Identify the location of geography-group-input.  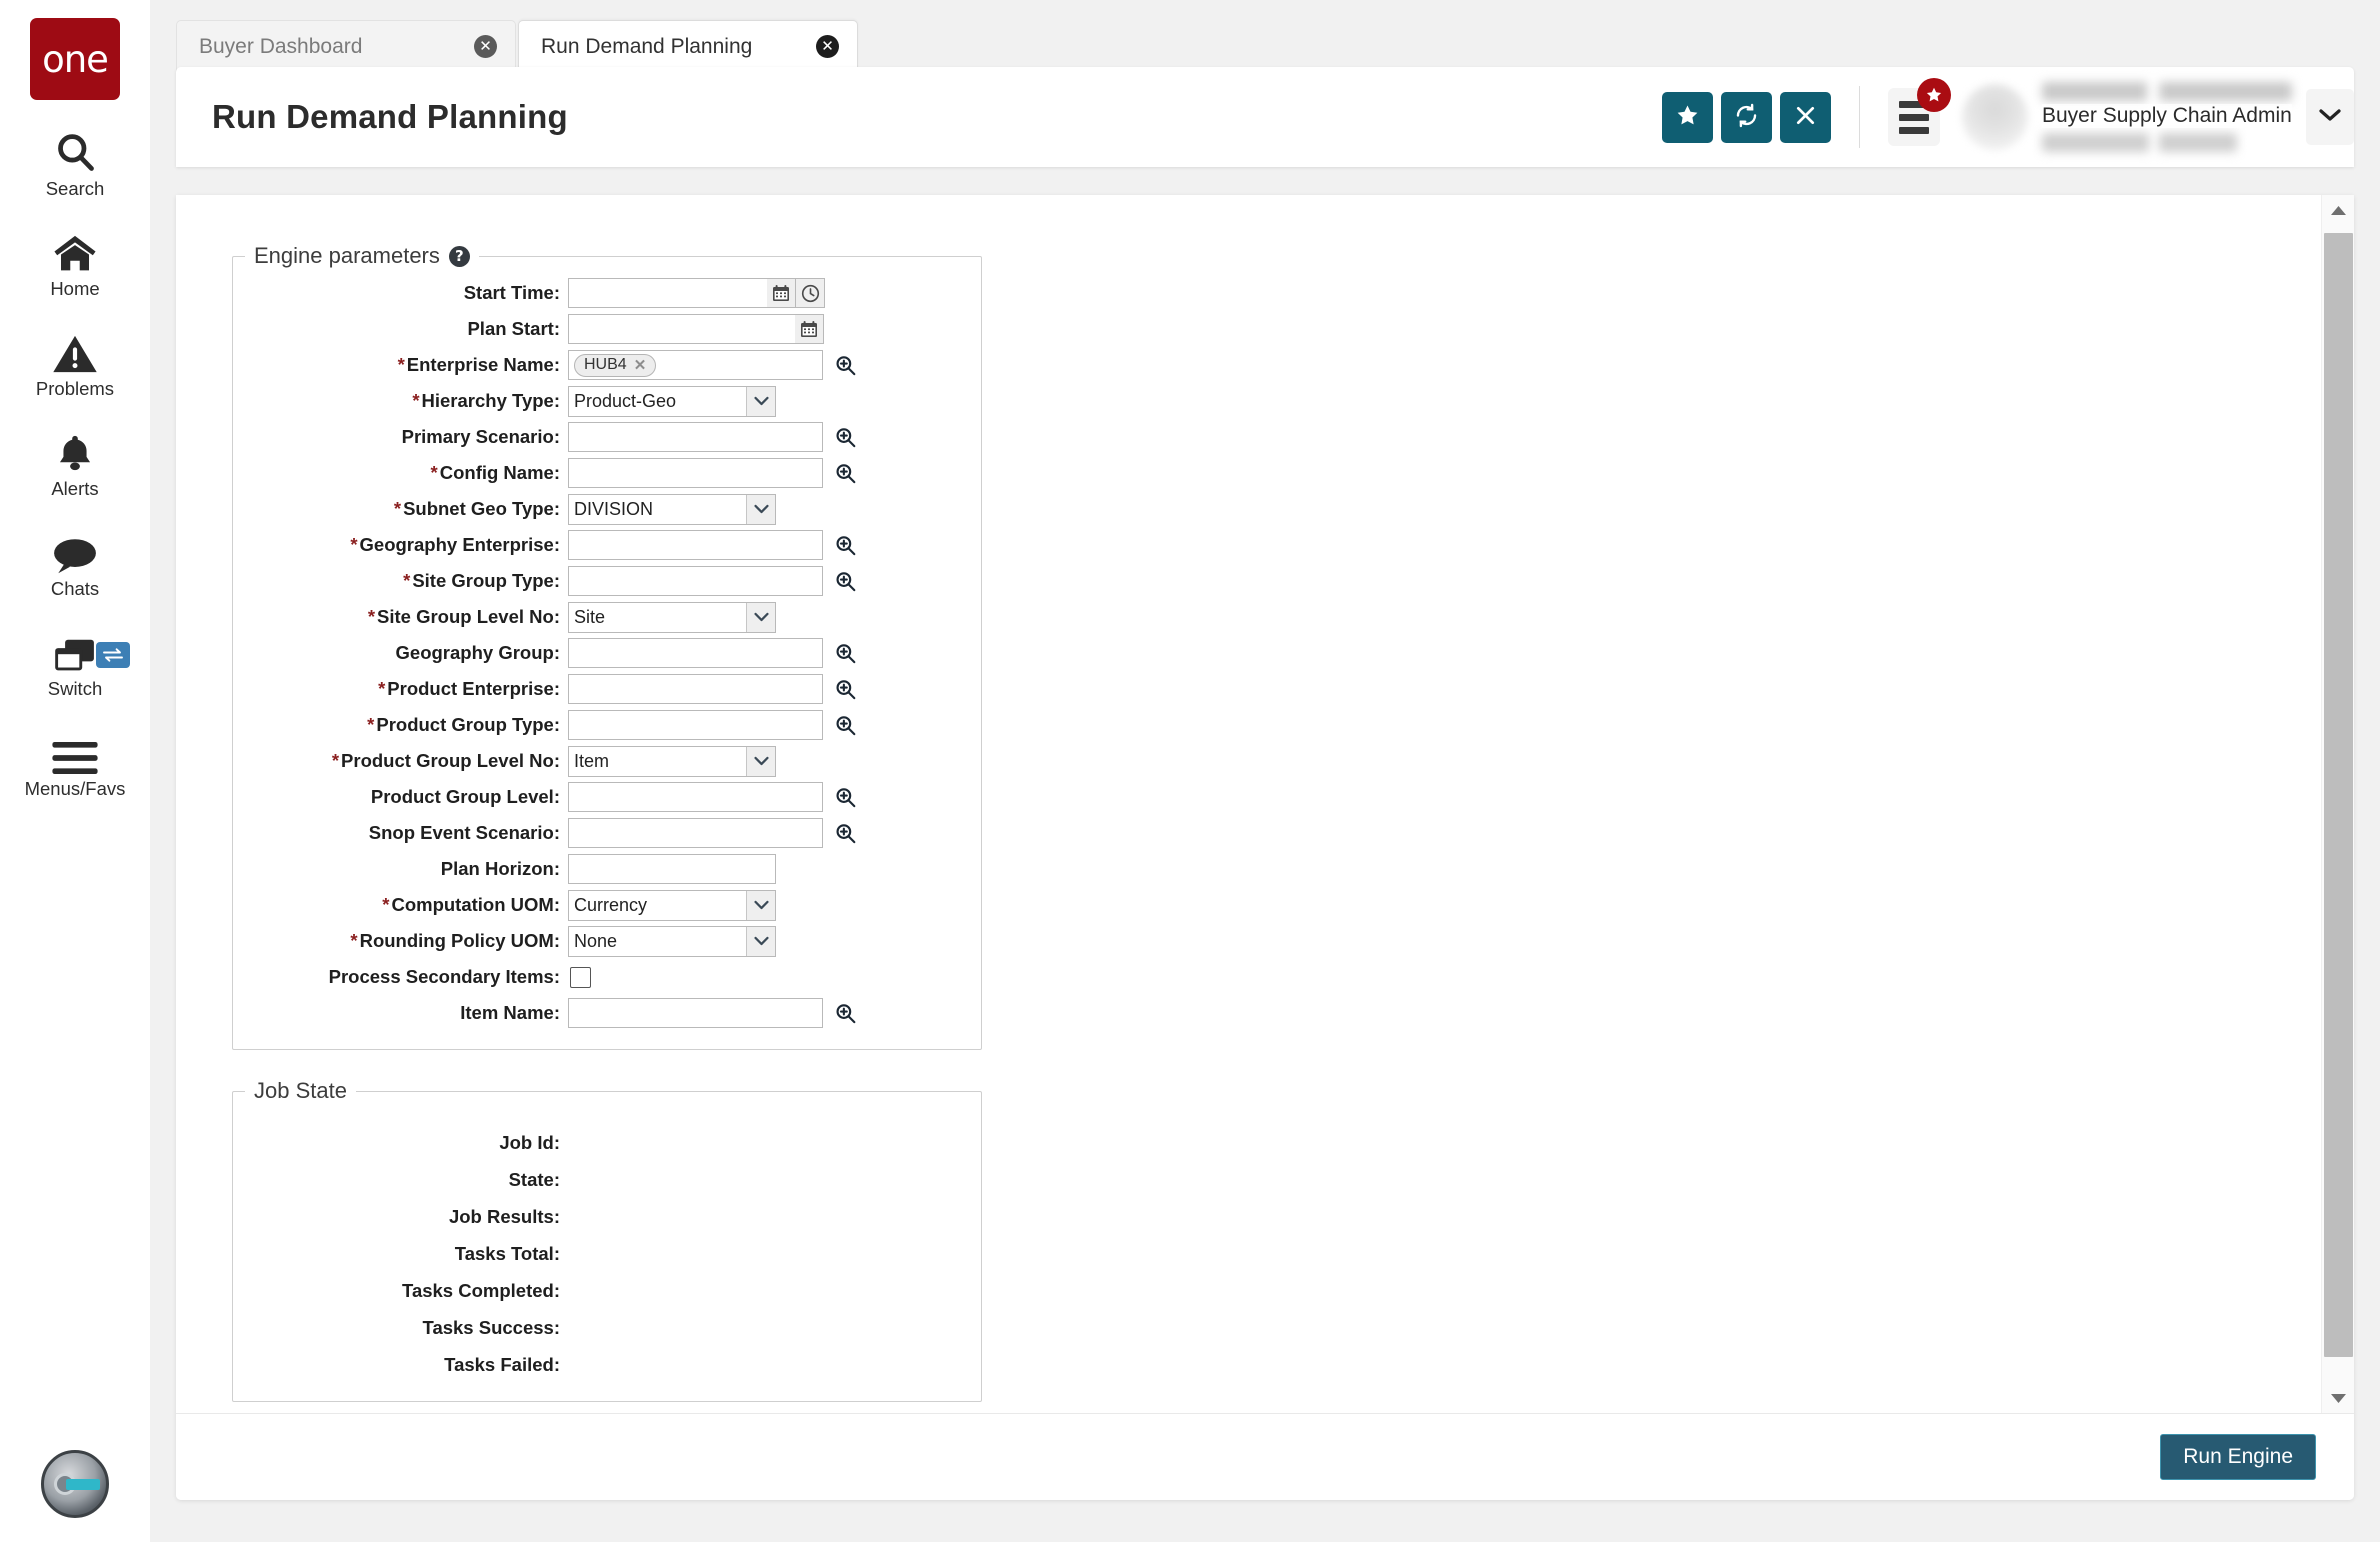
(695, 653).